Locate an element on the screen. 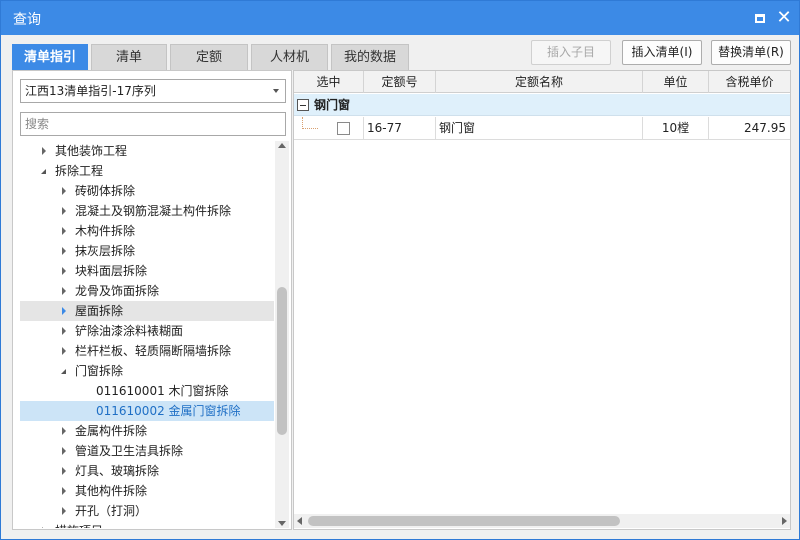 The height and width of the screenshot is (540, 800). tree-node: 011610002 金属门窗拆除 is located at coordinates (147, 411).